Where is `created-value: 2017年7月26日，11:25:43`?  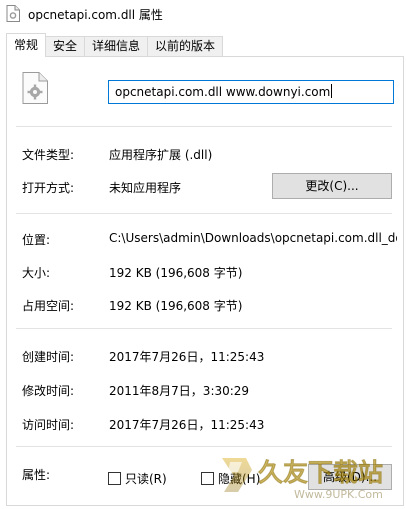 created-value: 2017年7月26日，11:25:43 is located at coordinates (187, 357).